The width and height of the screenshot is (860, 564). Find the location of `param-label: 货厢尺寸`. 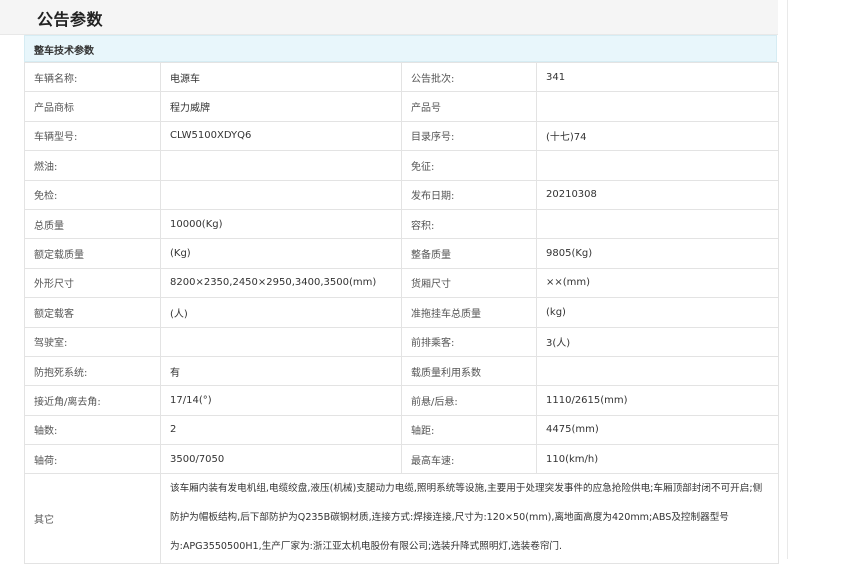

param-label: 货厢尺寸 is located at coordinates (469, 283).